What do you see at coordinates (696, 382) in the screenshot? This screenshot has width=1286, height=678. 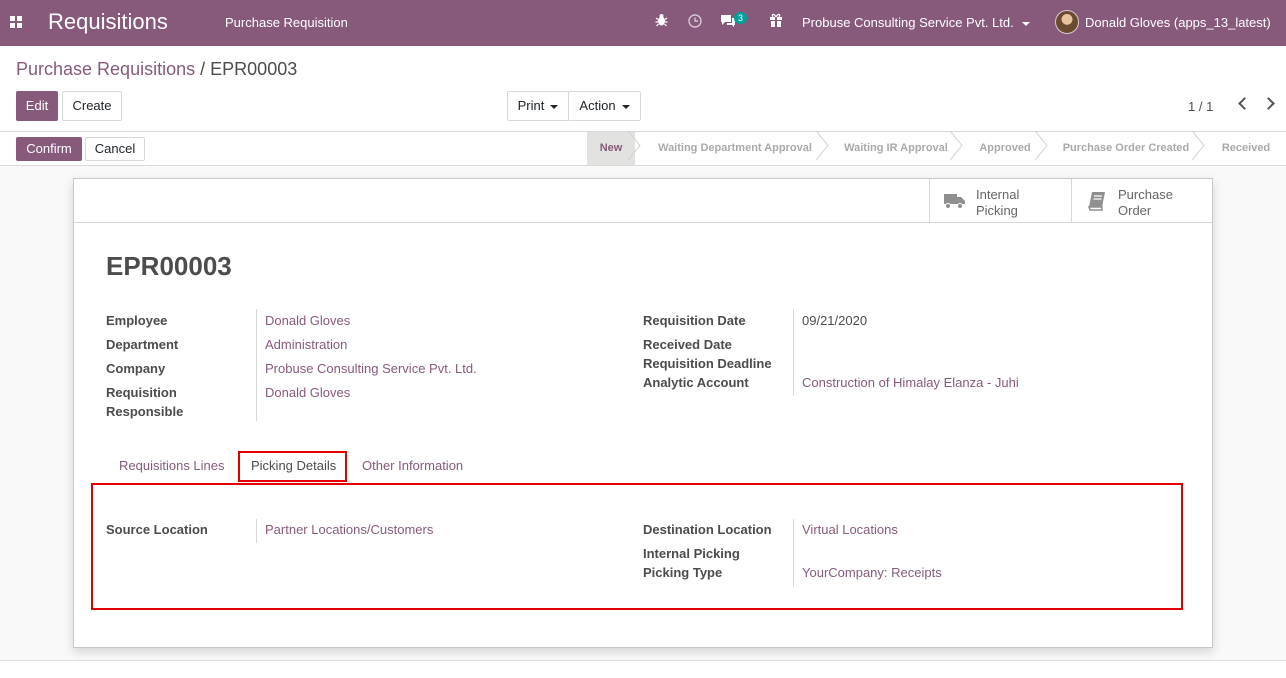 I see `analytic-account-label: Analytic Account` at bounding box center [696, 382].